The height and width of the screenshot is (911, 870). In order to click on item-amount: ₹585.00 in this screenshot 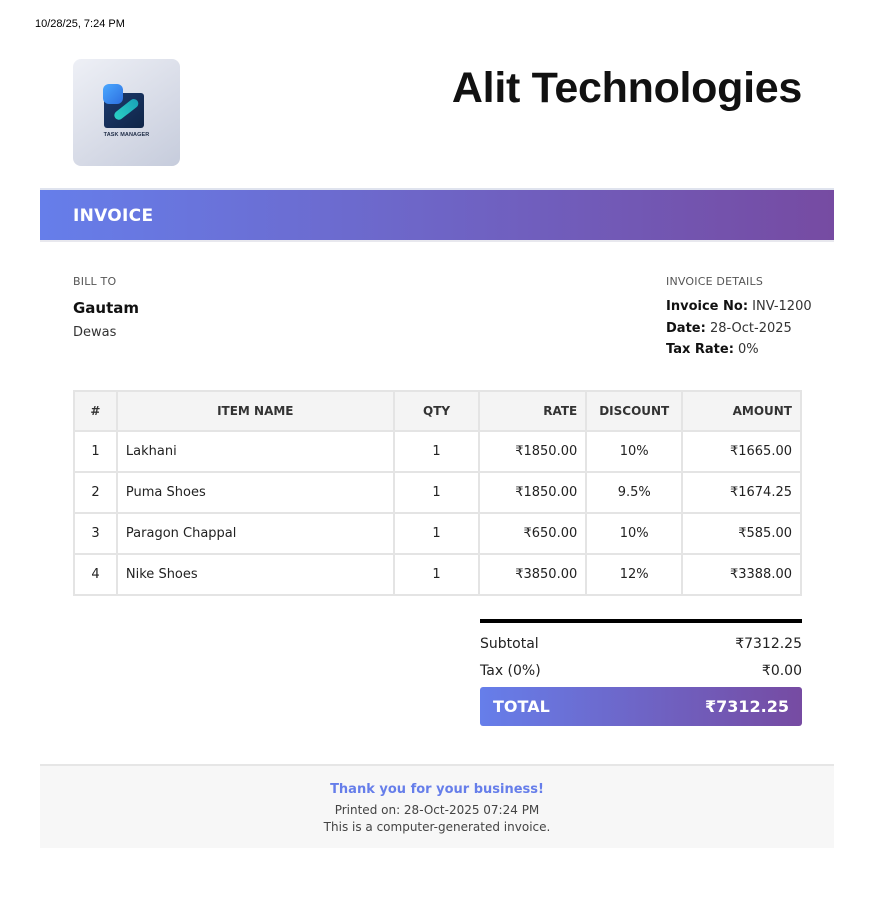, I will do `click(741, 533)`.